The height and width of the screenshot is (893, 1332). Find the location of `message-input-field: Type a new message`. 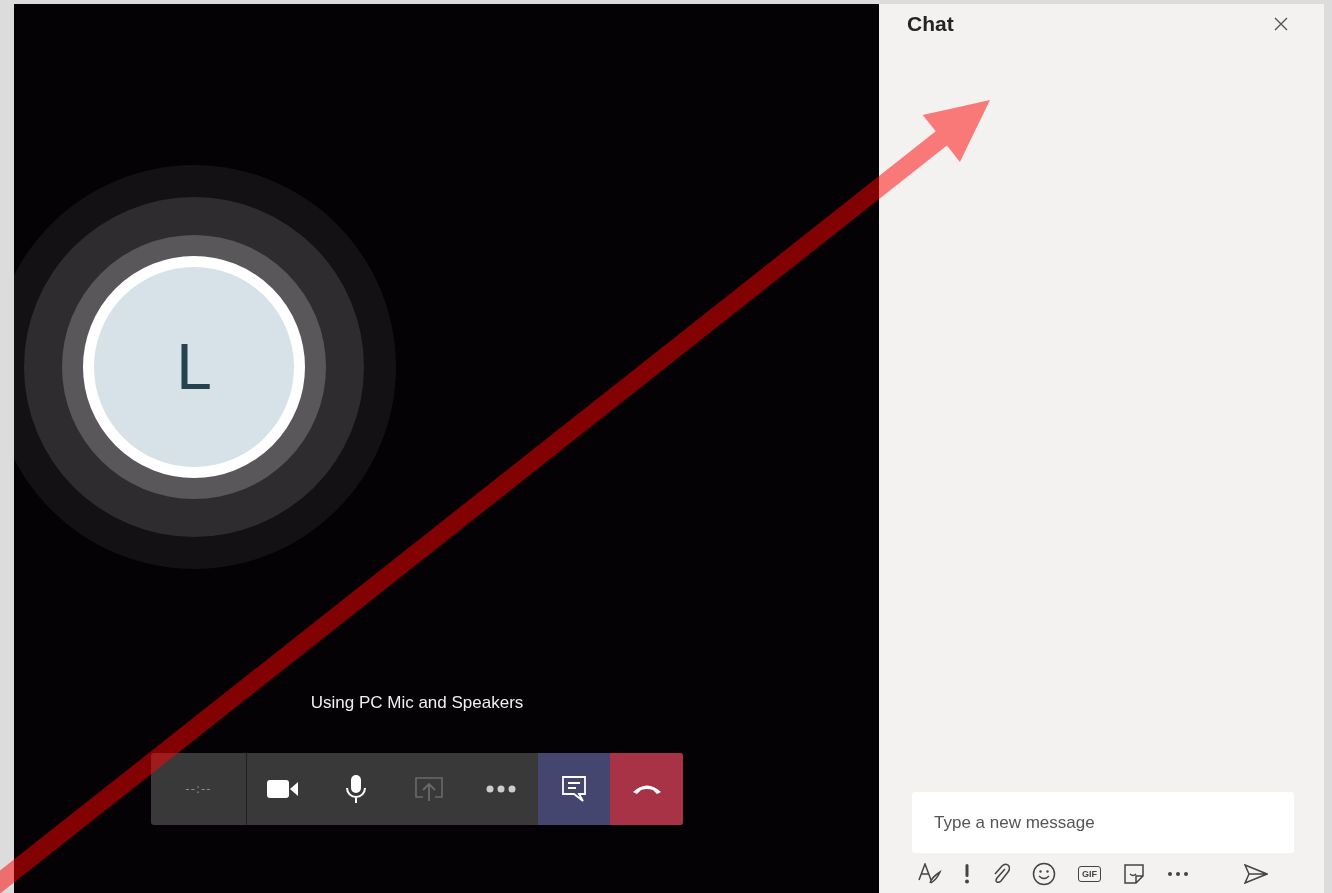

message-input-field: Type a new message is located at coordinates (1103, 822).